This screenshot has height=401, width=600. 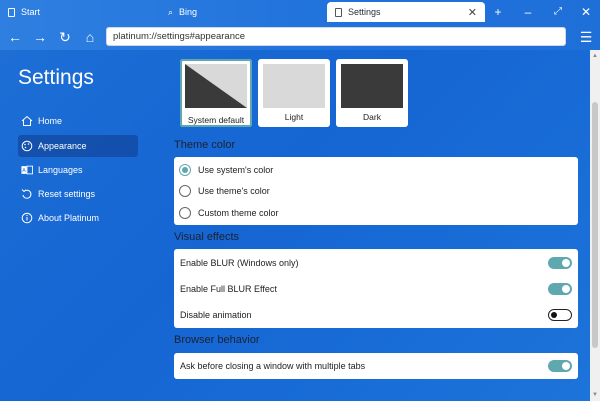 What do you see at coordinates (65, 37) in the screenshot?
I see `reload-button: ↻` at bounding box center [65, 37].